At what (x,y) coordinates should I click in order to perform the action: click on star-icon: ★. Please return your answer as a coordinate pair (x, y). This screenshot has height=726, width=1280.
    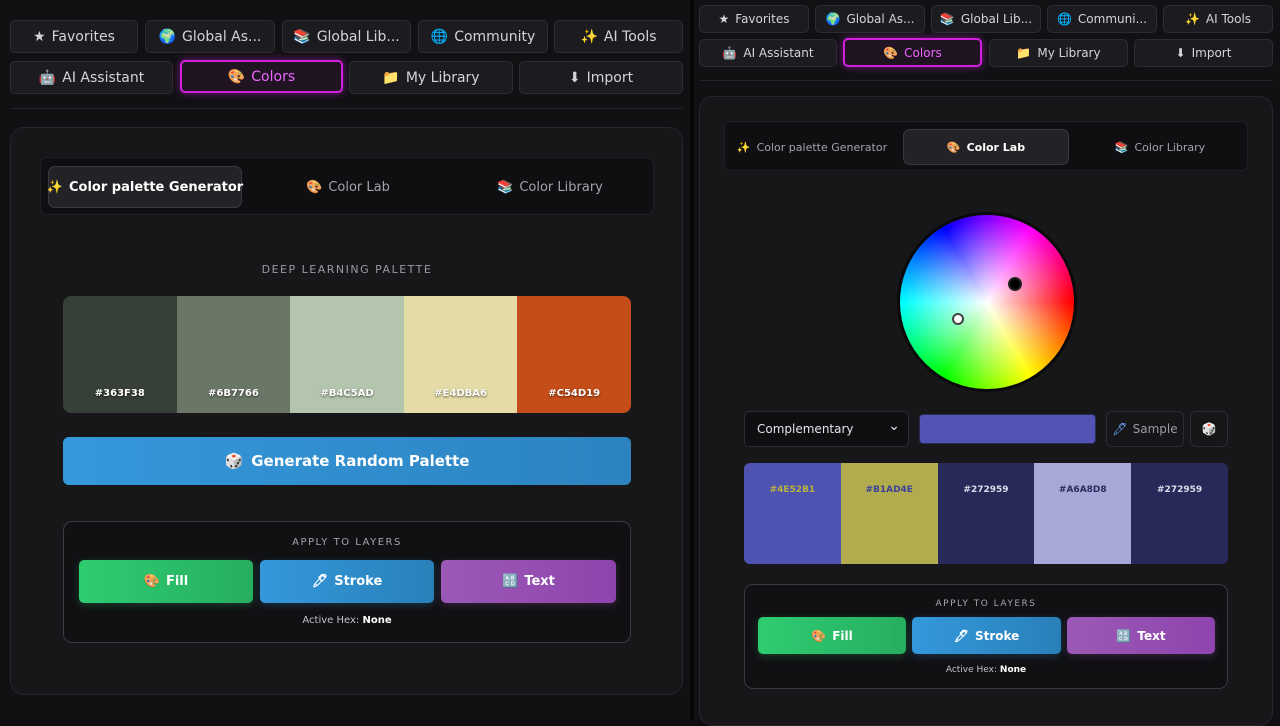
    Looking at the image, I should click on (39, 36).